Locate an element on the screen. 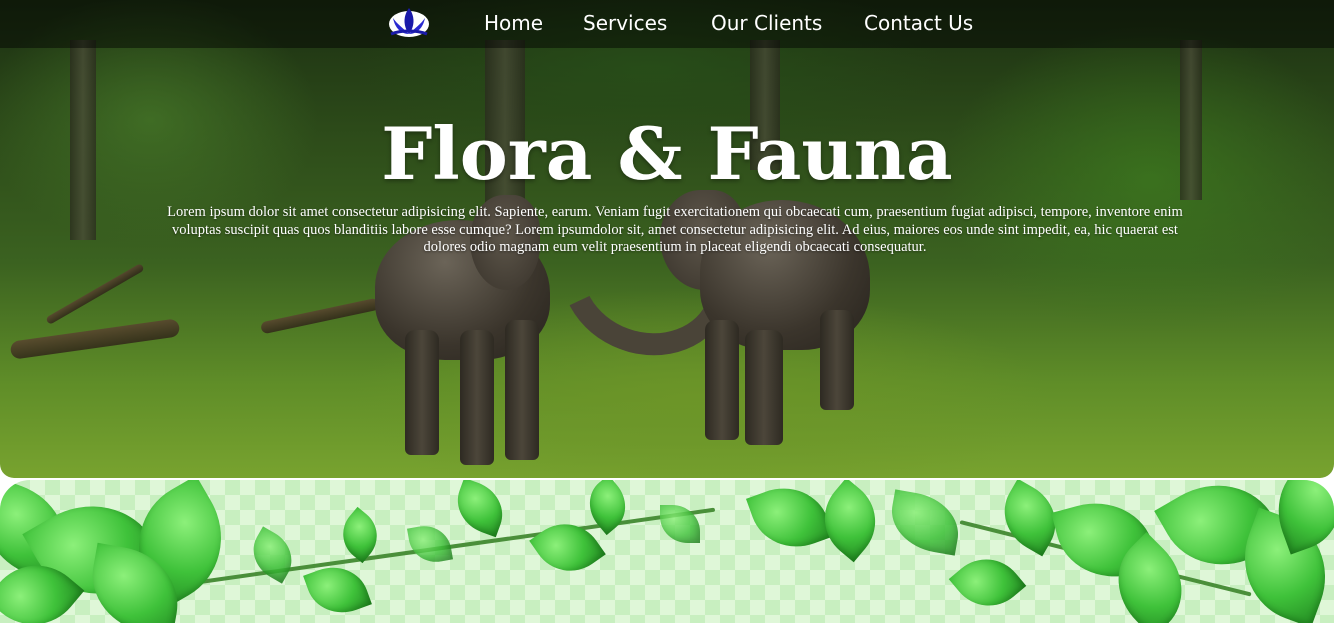  top-navbar: Home Services Our Clients Contact Us is located at coordinates (667, 24).